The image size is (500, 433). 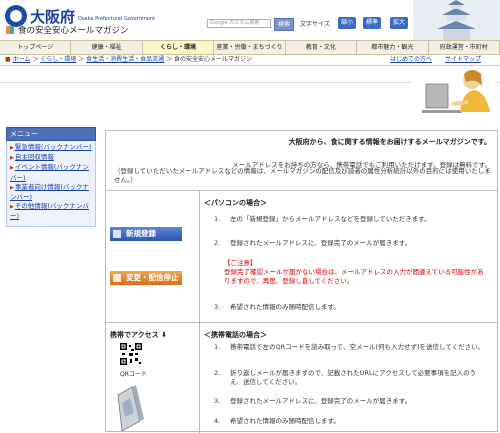 I want to click on pc-step-1: 1. 左の「新規登録」からメールアドレスなどを登録していただきます。, so click(x=322, y=219).